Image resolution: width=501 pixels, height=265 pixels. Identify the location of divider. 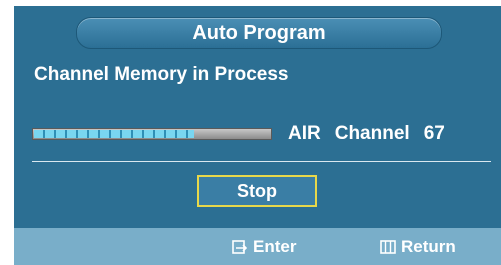
(261, 161).